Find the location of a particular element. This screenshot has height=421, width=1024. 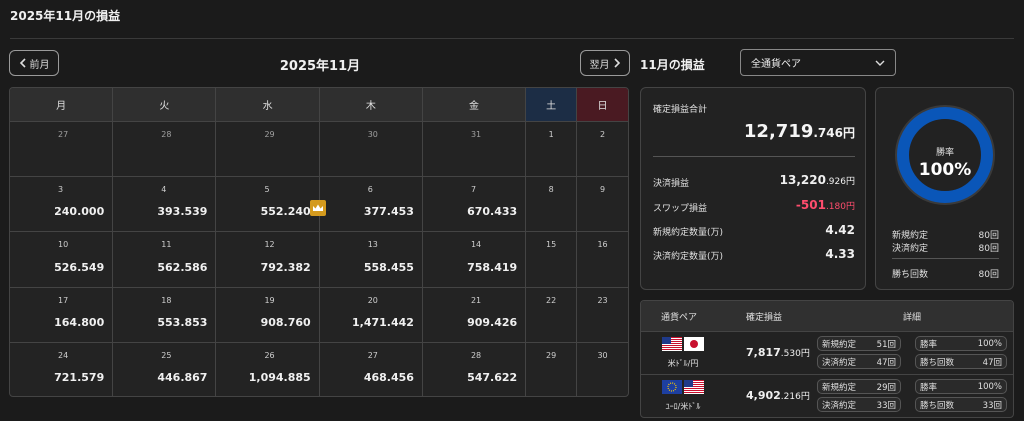

day-number: 25 is located at coordinates (166, 355).